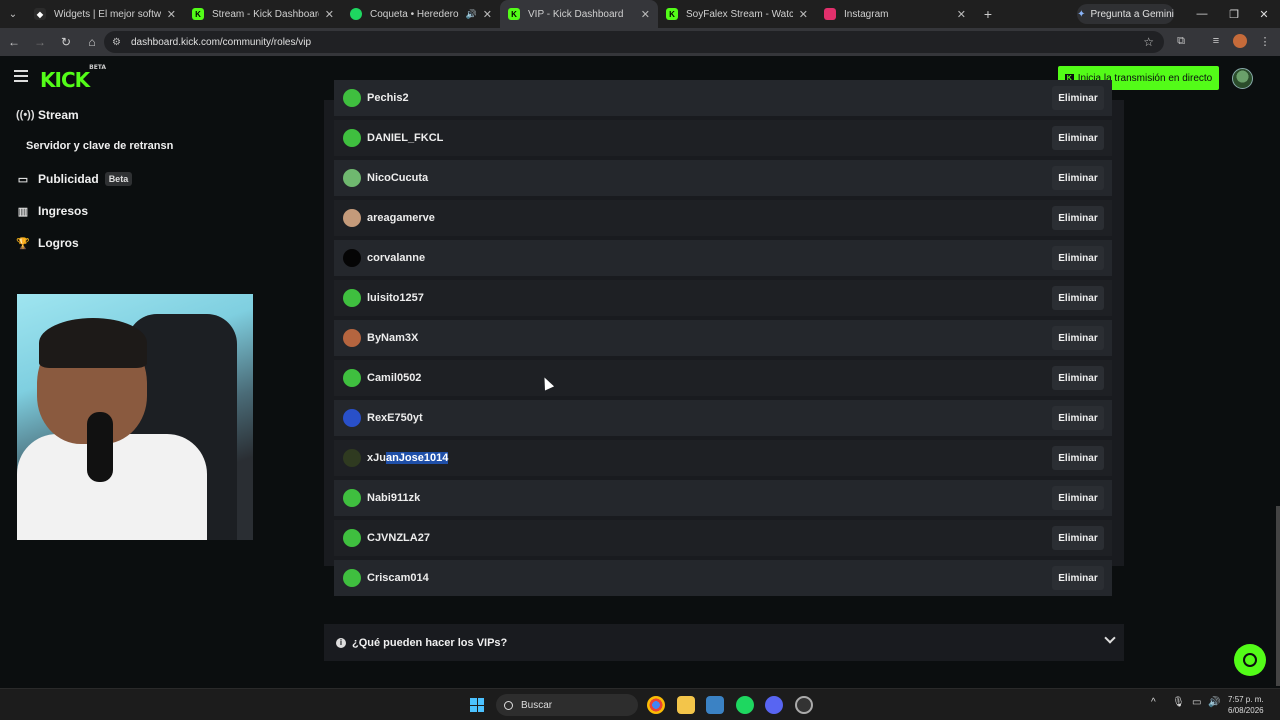  I want to click on vip-username: CJVNZLA27, so click(398, 538).